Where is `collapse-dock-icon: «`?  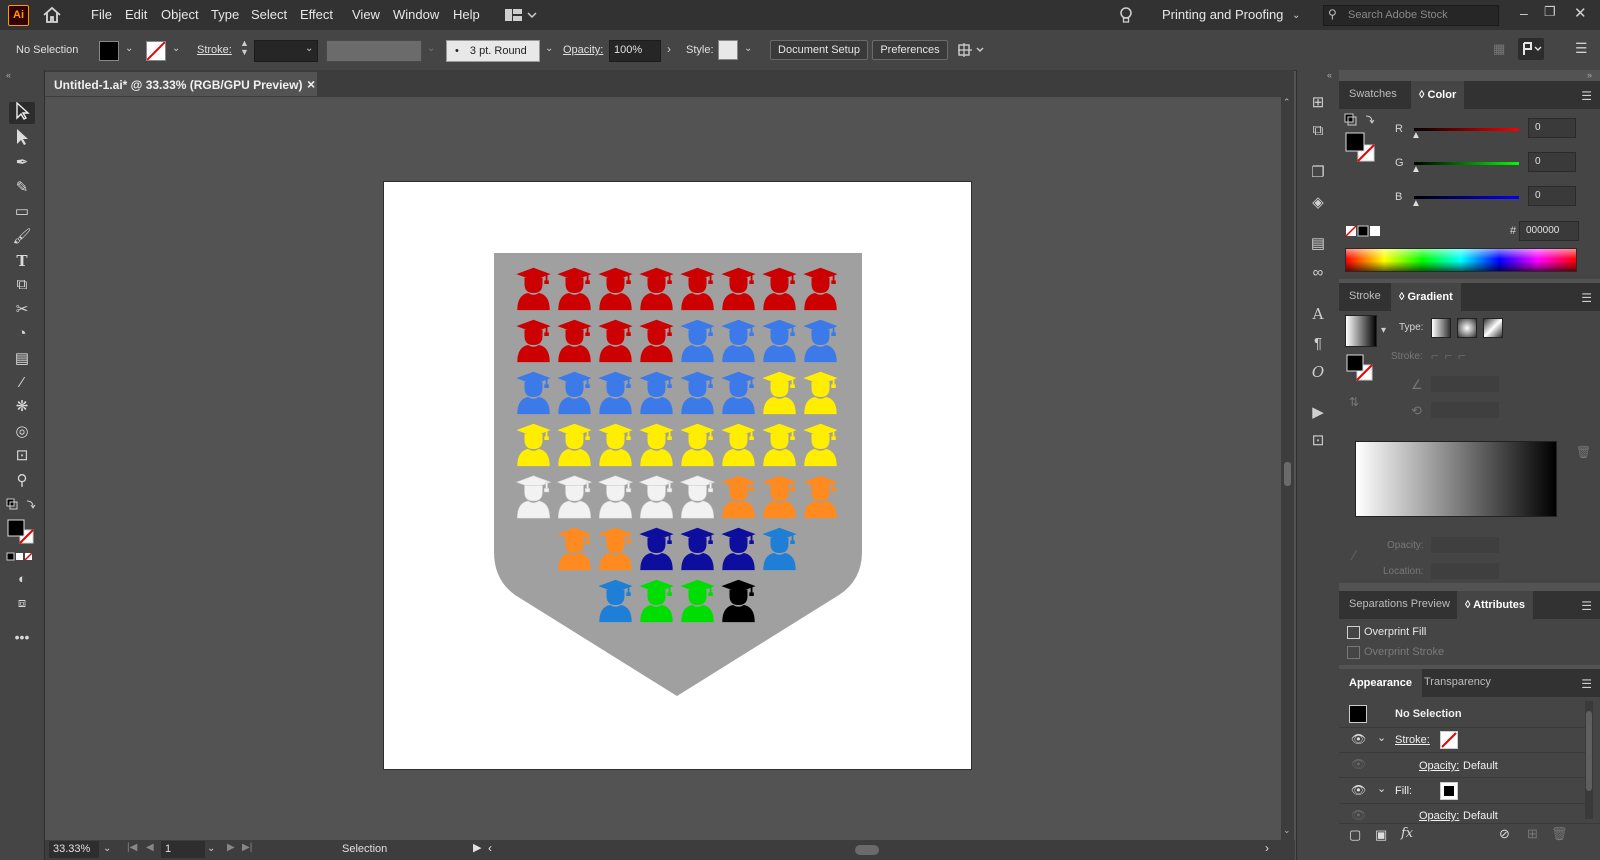
collapse-dock-icon: « is located at coordinates (1329, 75).